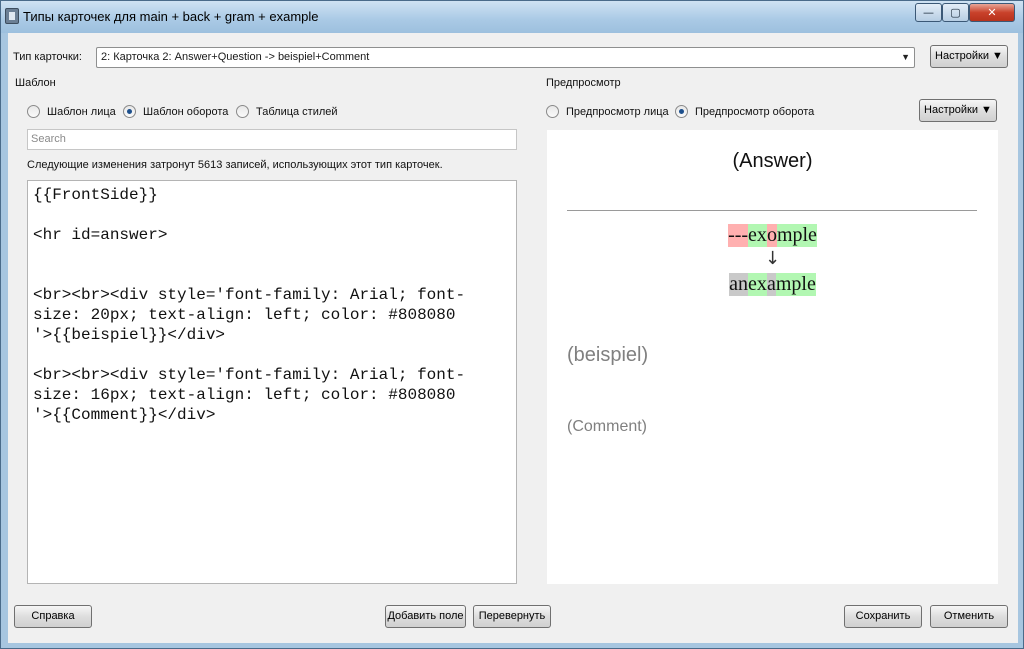 This screenshot has height=649, width=1024. I want to click on expected-answer-diff: an example, so click(772, 284).